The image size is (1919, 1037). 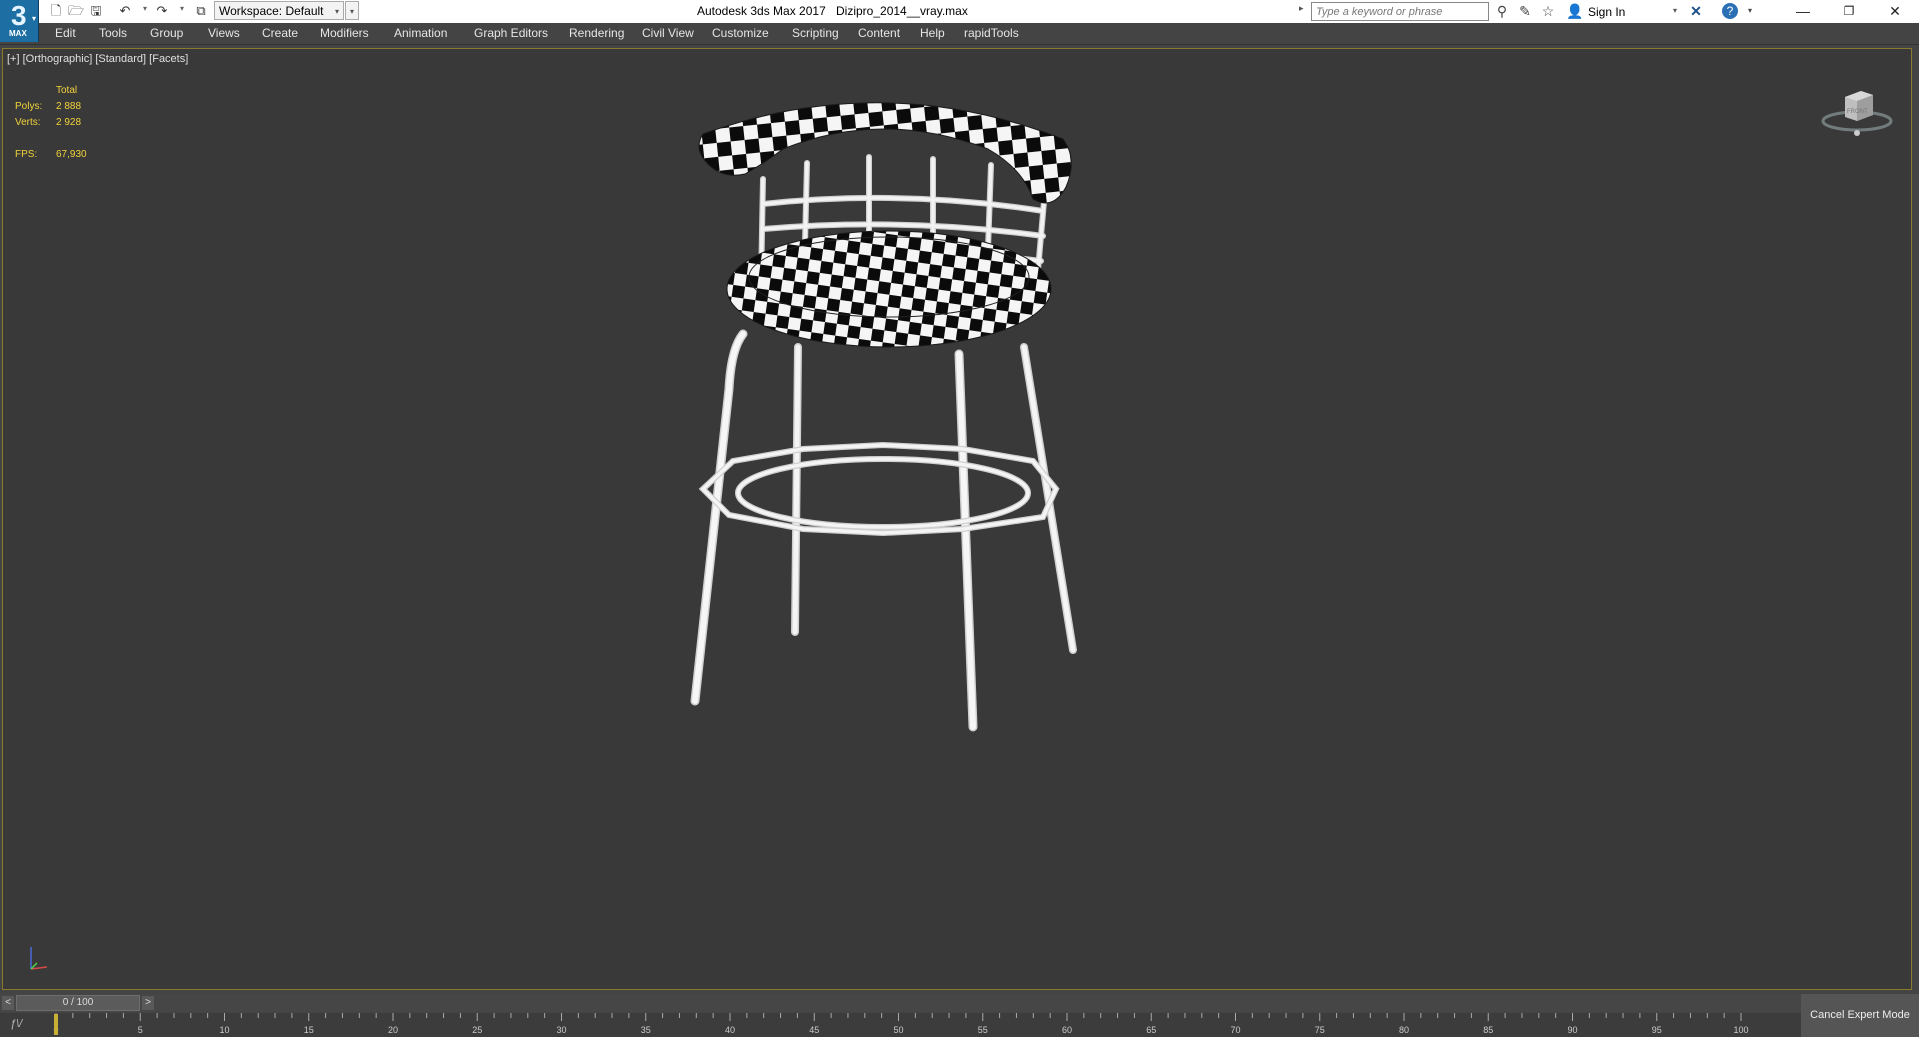 I want to click on track-tick-label: 50, so click(x=898, y=1030).